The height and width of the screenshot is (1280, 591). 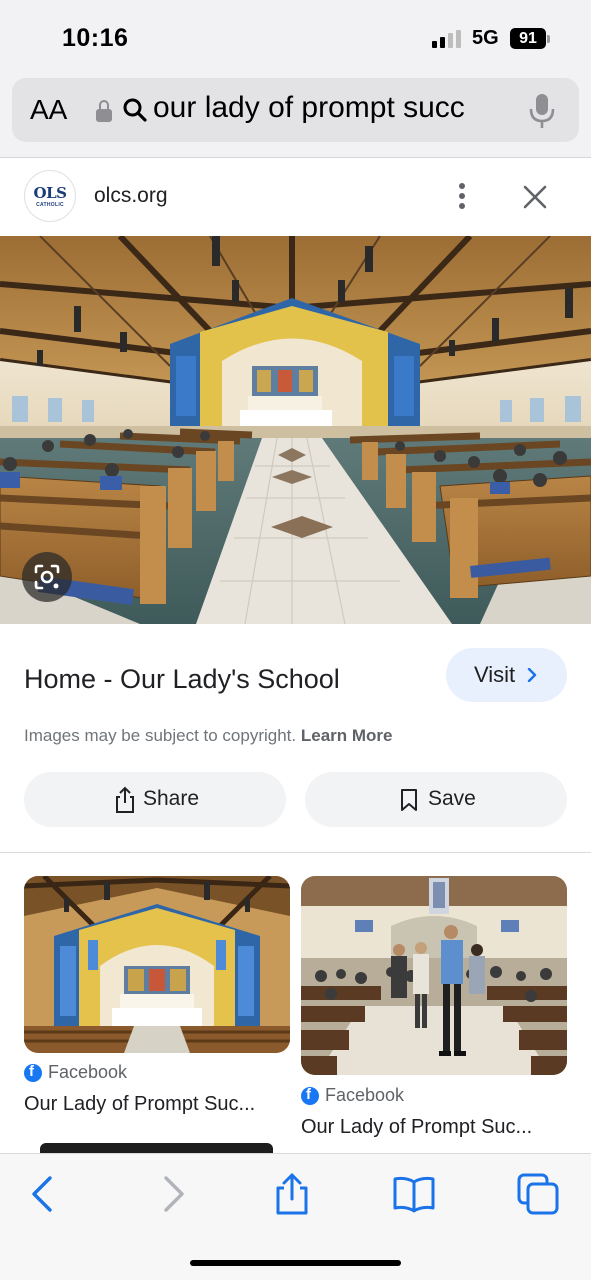 I want to click on share-label: Share, so click(x=171, y=798).